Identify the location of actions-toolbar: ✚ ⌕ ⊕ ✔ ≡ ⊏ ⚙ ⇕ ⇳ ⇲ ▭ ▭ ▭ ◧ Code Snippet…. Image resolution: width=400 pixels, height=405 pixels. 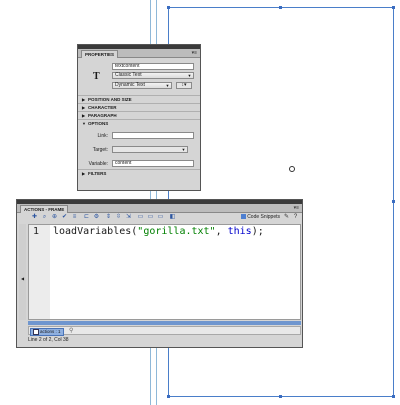
(159, 217).